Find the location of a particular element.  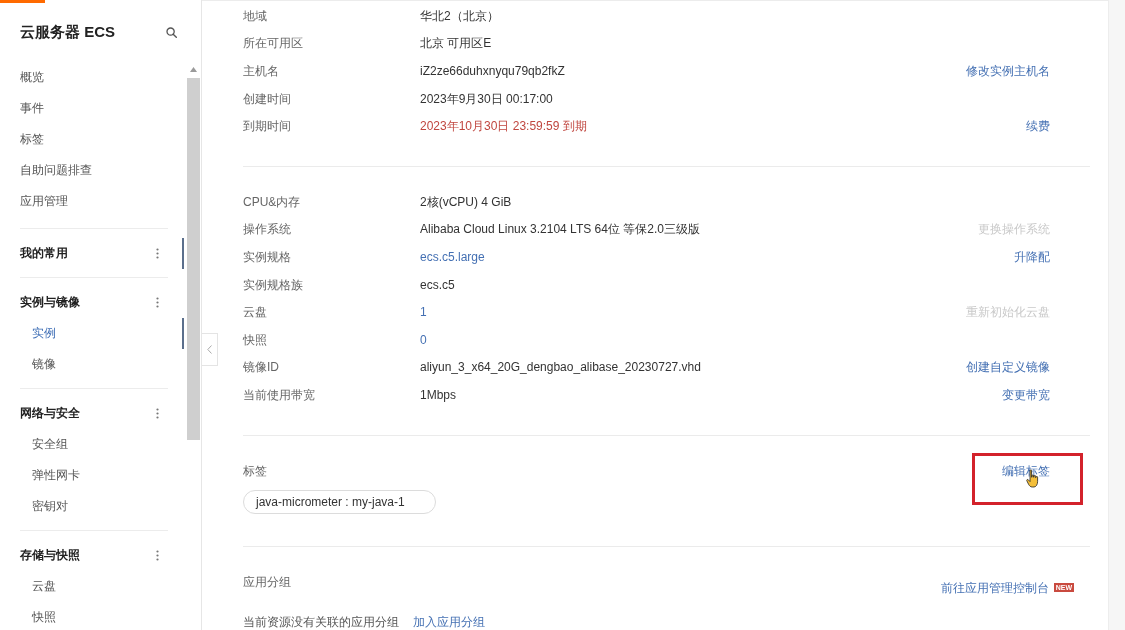

field-value: iZ2ze66duhxnyqu79qb2fkZ is located at coordinates (492, 71).